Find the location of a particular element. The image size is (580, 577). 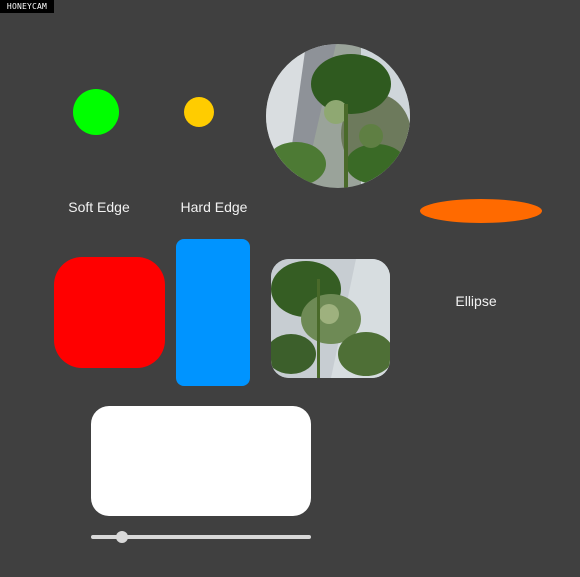

soft-edge-green-circle is located at coordinates (96, 112).